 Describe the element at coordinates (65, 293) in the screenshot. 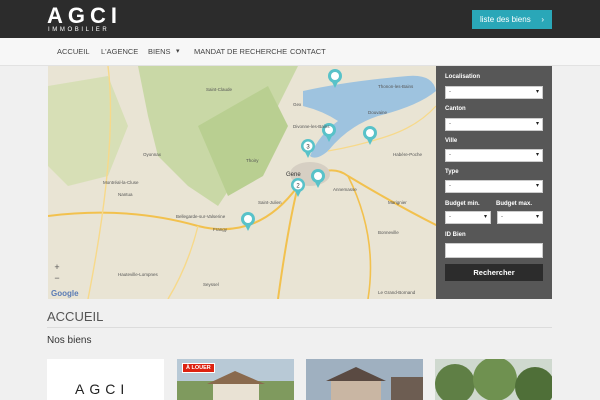

I see `google-logo: Google` at that location.